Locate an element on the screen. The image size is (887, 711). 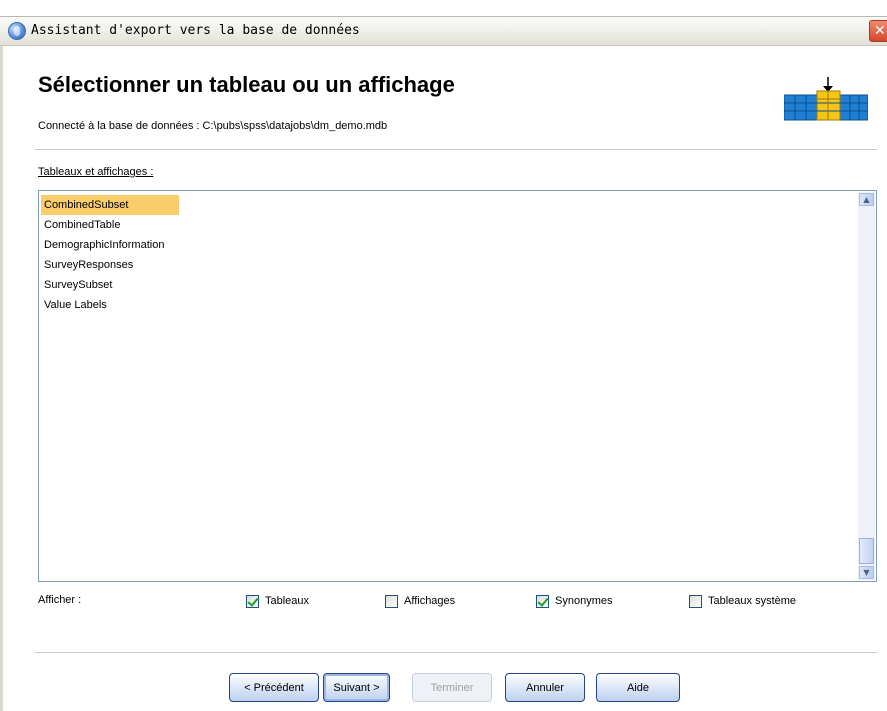
scroll-up-icon: ▲ is located at coordinates (866, 199).